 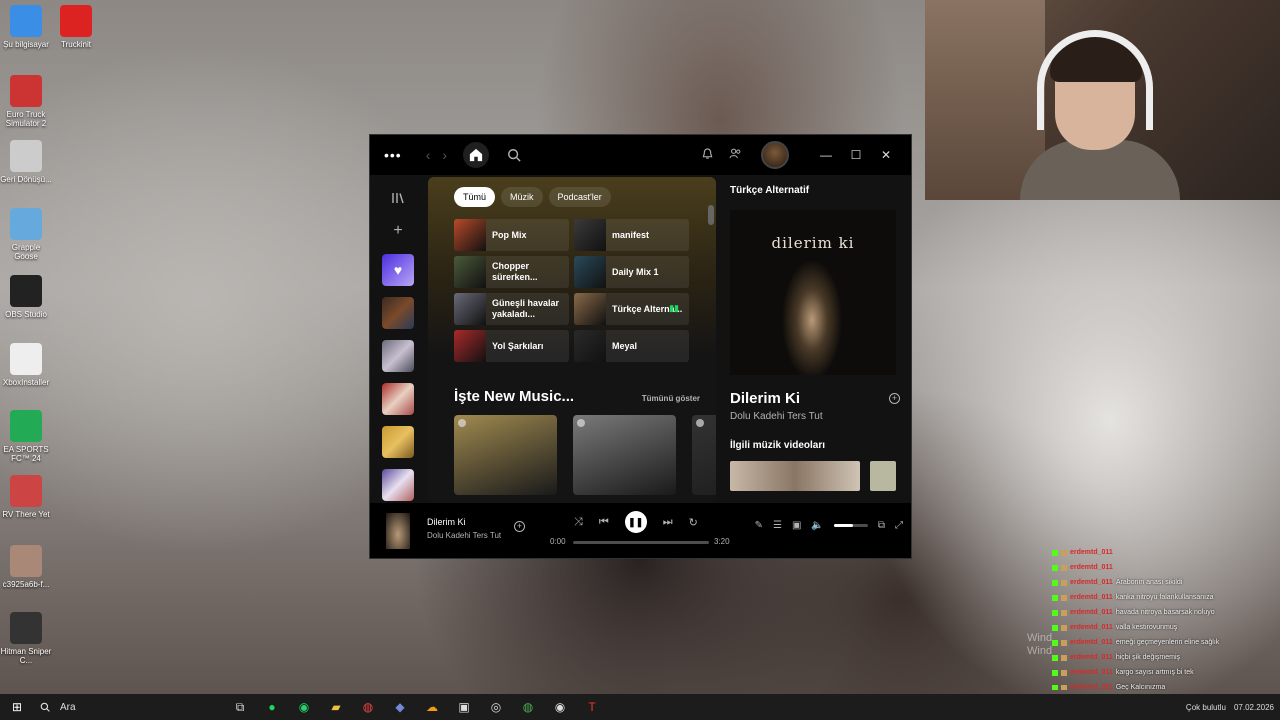 I want to click on desktop-icon: Euro Truck Simulator 2, so click(x=26, y=101).